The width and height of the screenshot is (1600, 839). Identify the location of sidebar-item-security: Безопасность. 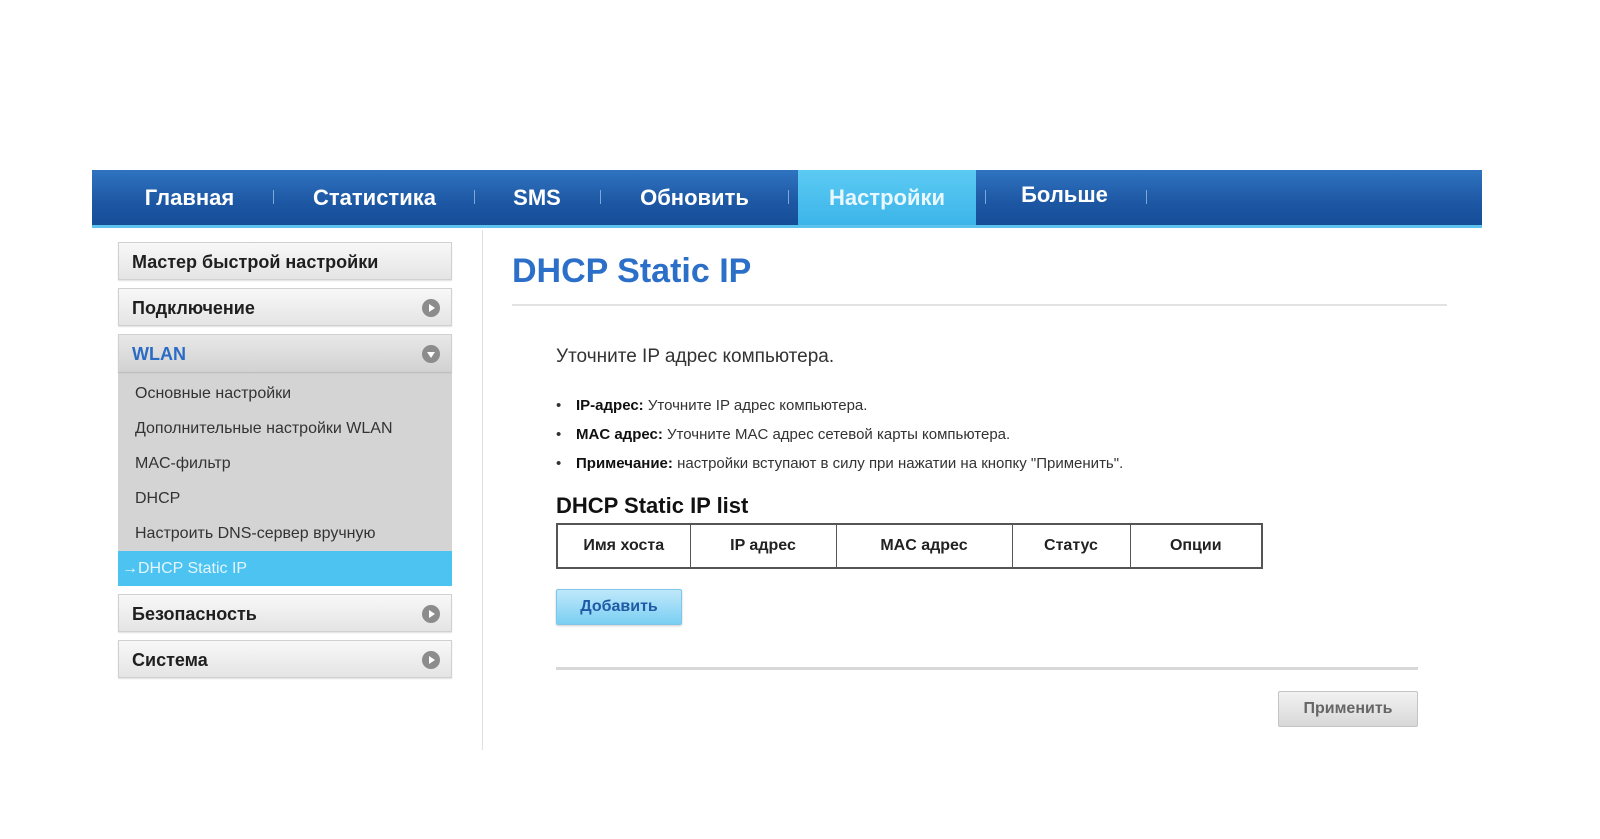
(285, 613).